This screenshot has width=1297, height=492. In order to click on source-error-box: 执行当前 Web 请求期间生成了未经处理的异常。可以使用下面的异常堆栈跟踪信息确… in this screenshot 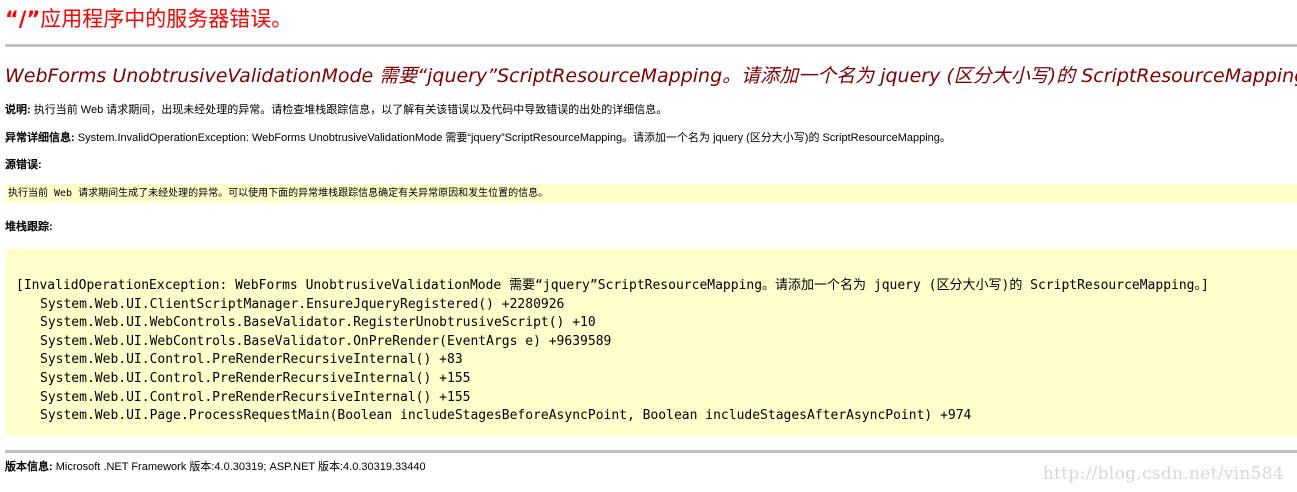, I will do `click(651, 193)`.